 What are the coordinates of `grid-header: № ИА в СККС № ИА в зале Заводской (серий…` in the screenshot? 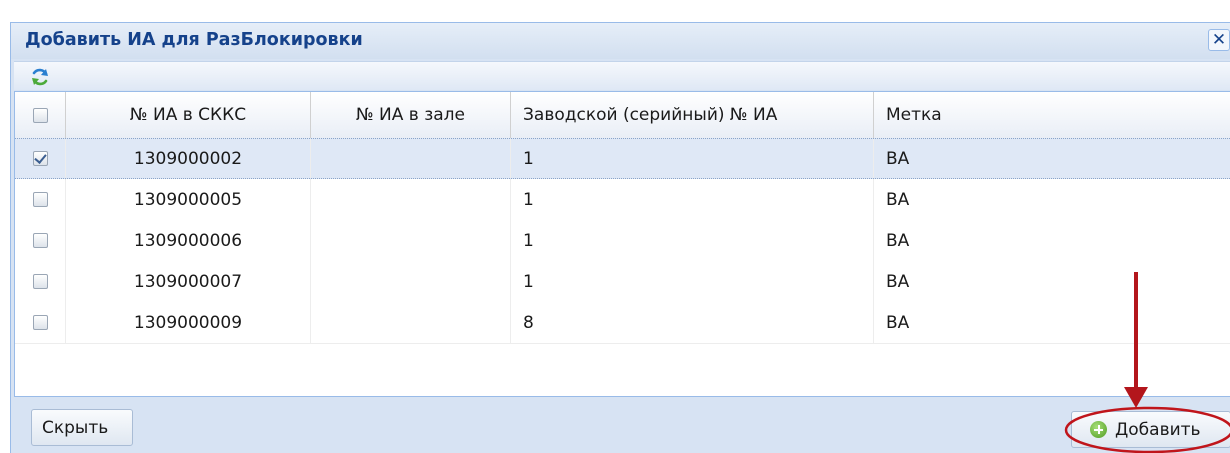 It's located at (622, 115).